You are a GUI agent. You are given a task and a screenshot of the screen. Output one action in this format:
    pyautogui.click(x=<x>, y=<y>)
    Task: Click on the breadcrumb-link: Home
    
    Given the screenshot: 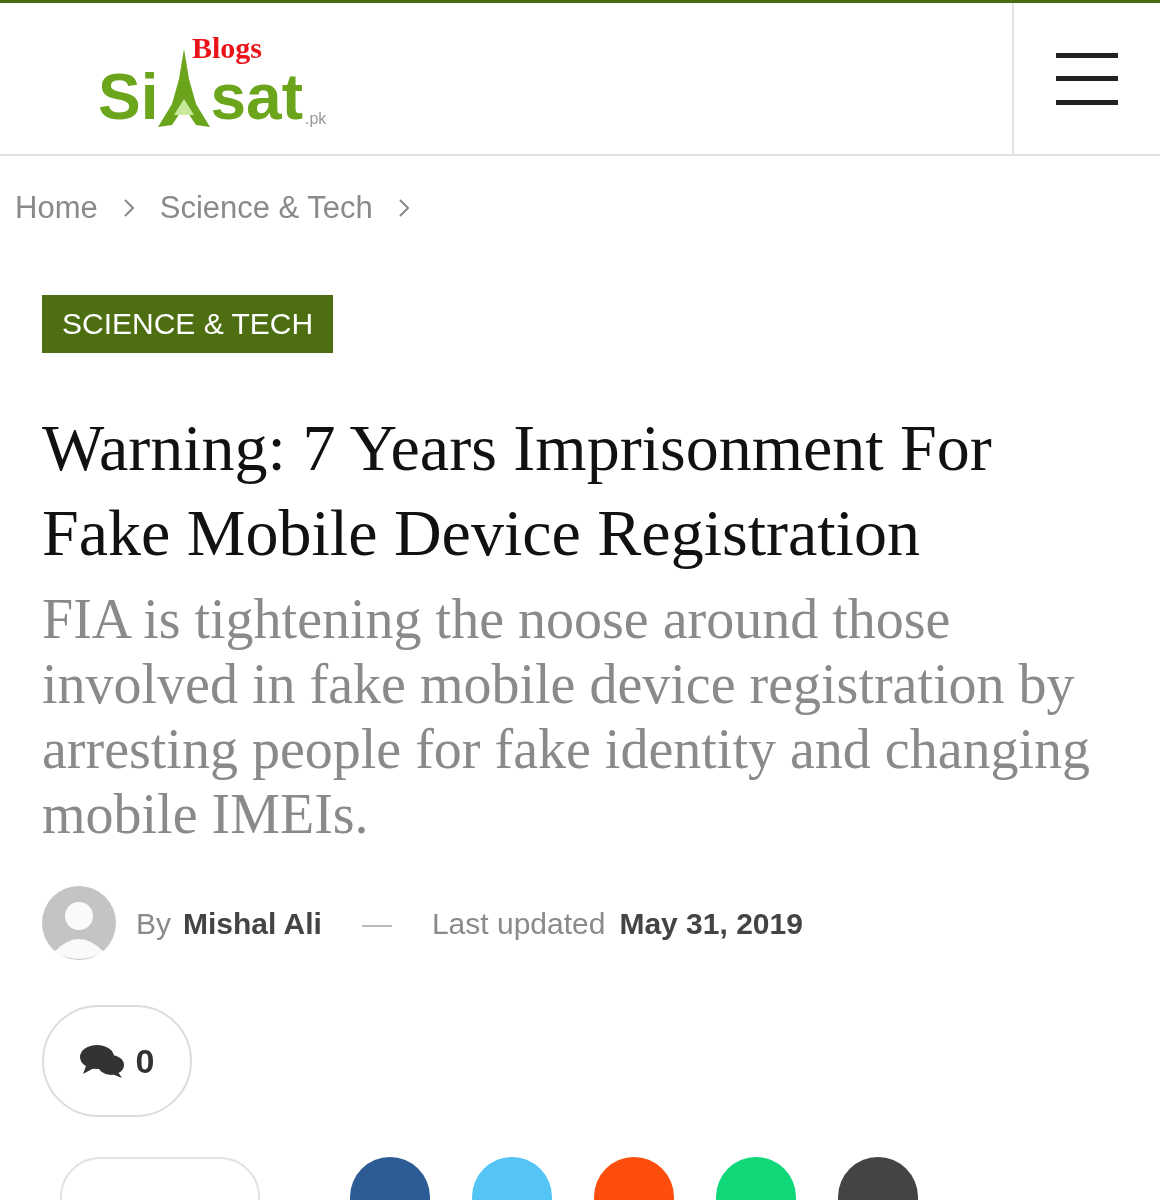 What is the action you would take?
    pyautogui.click(x=56, y=208)
    